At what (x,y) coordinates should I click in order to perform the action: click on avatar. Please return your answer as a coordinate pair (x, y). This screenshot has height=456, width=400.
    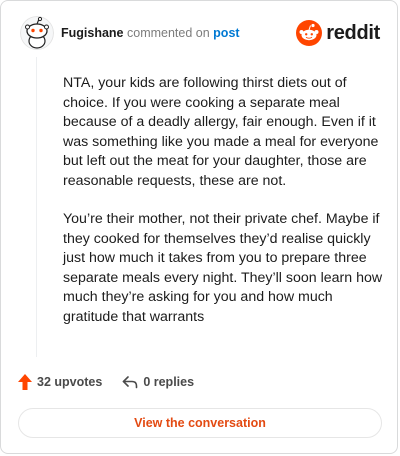
    Looking at the image, I should click on (37, 33).